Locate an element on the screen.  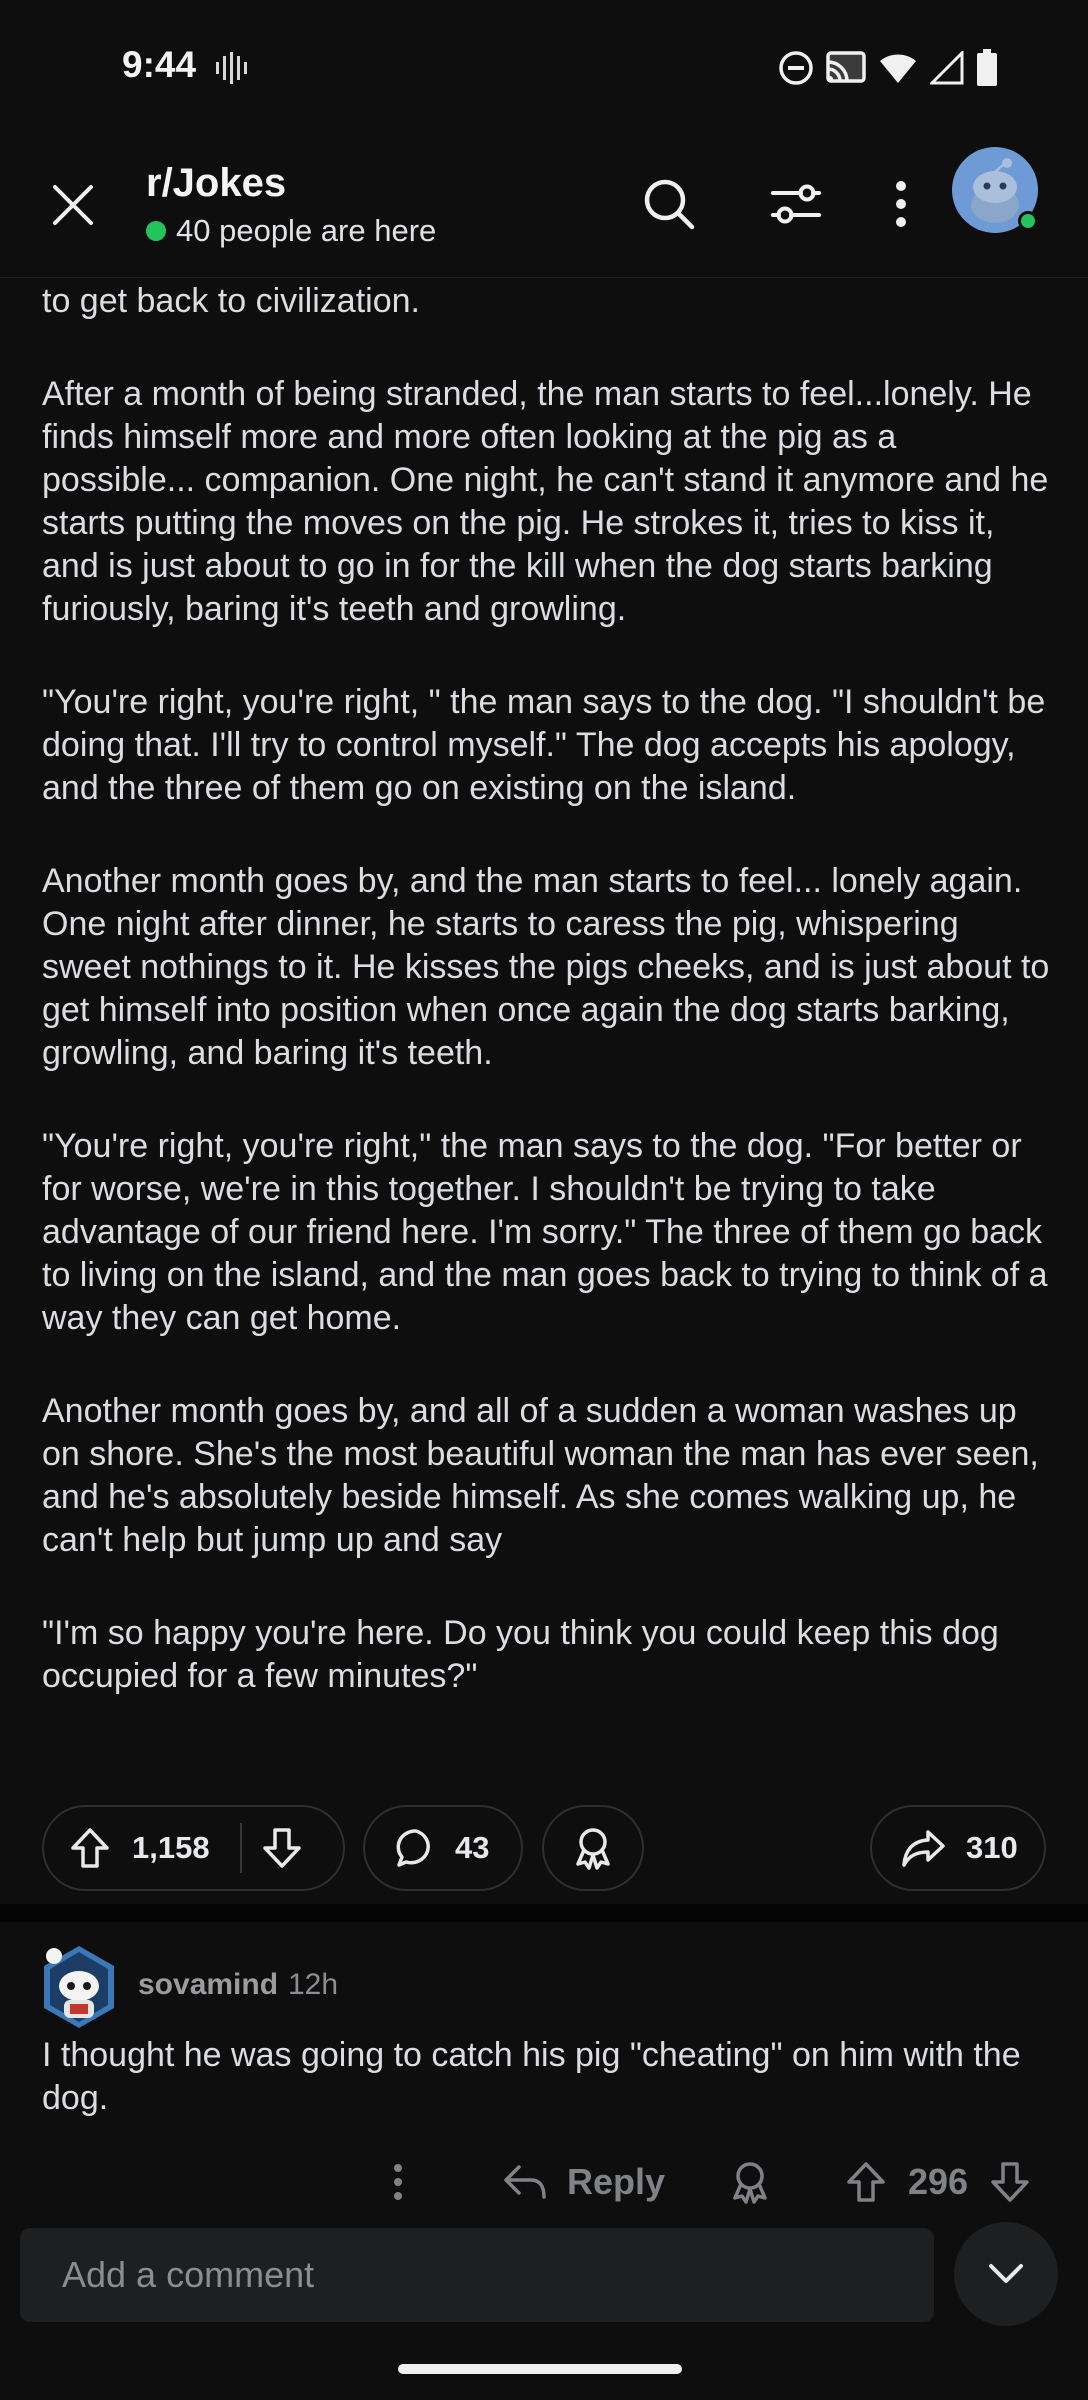
dnd-icon is located at coordinates (796, 68).